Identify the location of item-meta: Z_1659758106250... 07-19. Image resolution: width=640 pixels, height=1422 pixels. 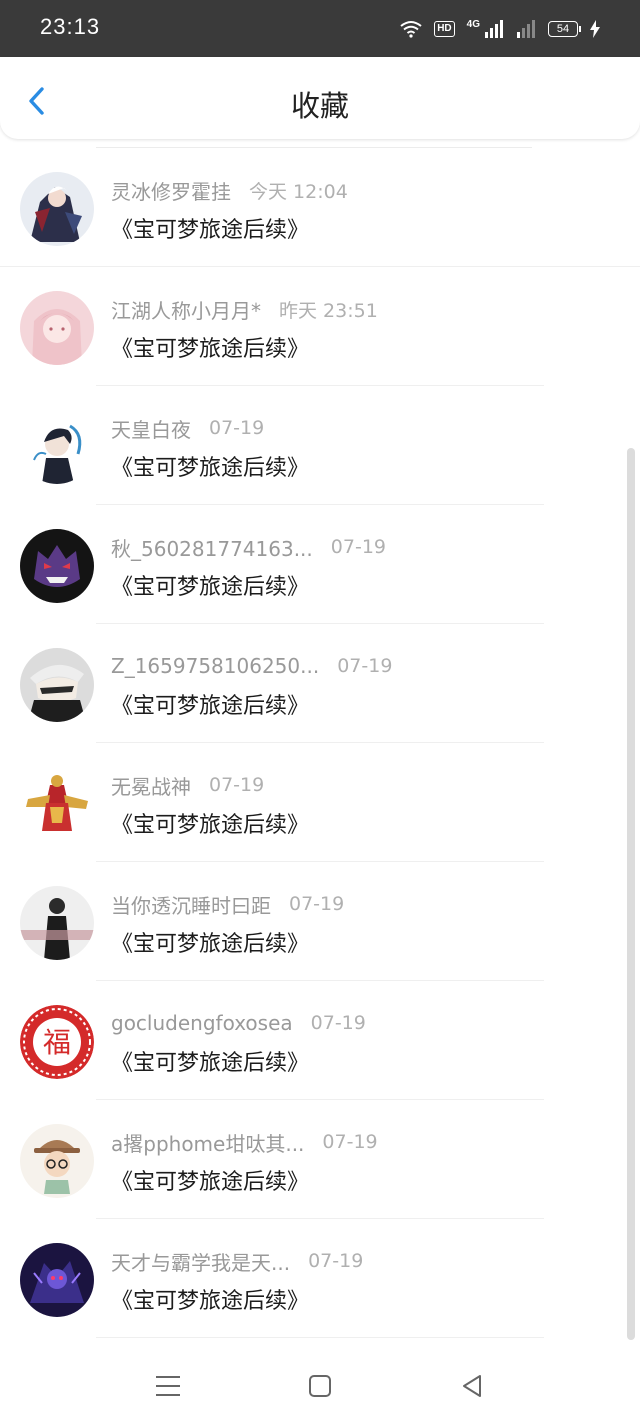
(251, 666).